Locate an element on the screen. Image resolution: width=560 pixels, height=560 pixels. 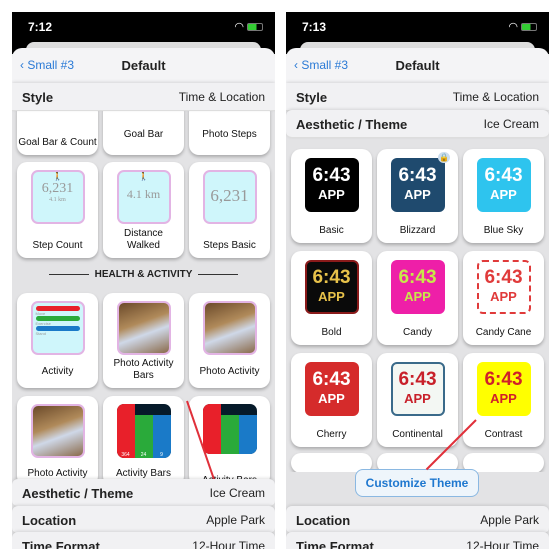
card-label: Photo Activity Bars is located at coordinates (143, 369).